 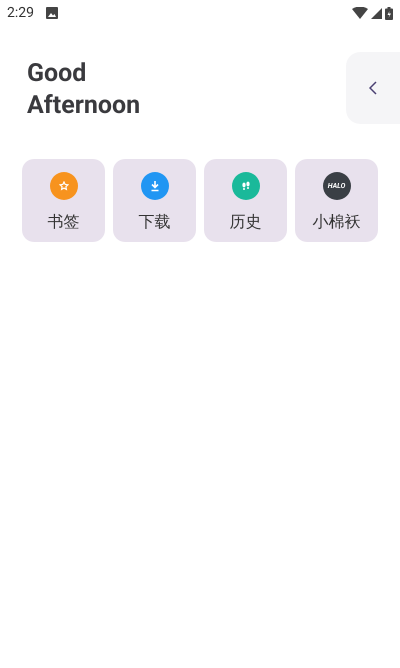 What do you see at coordinates (154, 186) in the screenshot?
I see `download-icon` at bounding box center [154, 186].